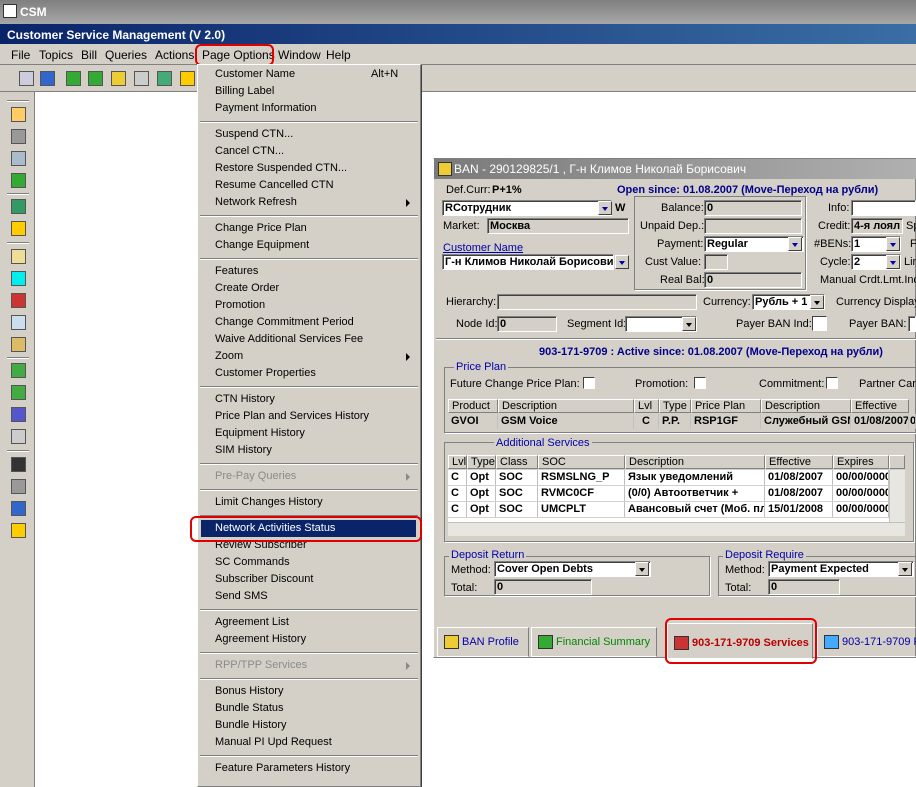 This screenshot has height=787, width=916. Describe the element at coordinates (676, 529) in the screenshot. I see `horizontal-scrollbar` at that location.